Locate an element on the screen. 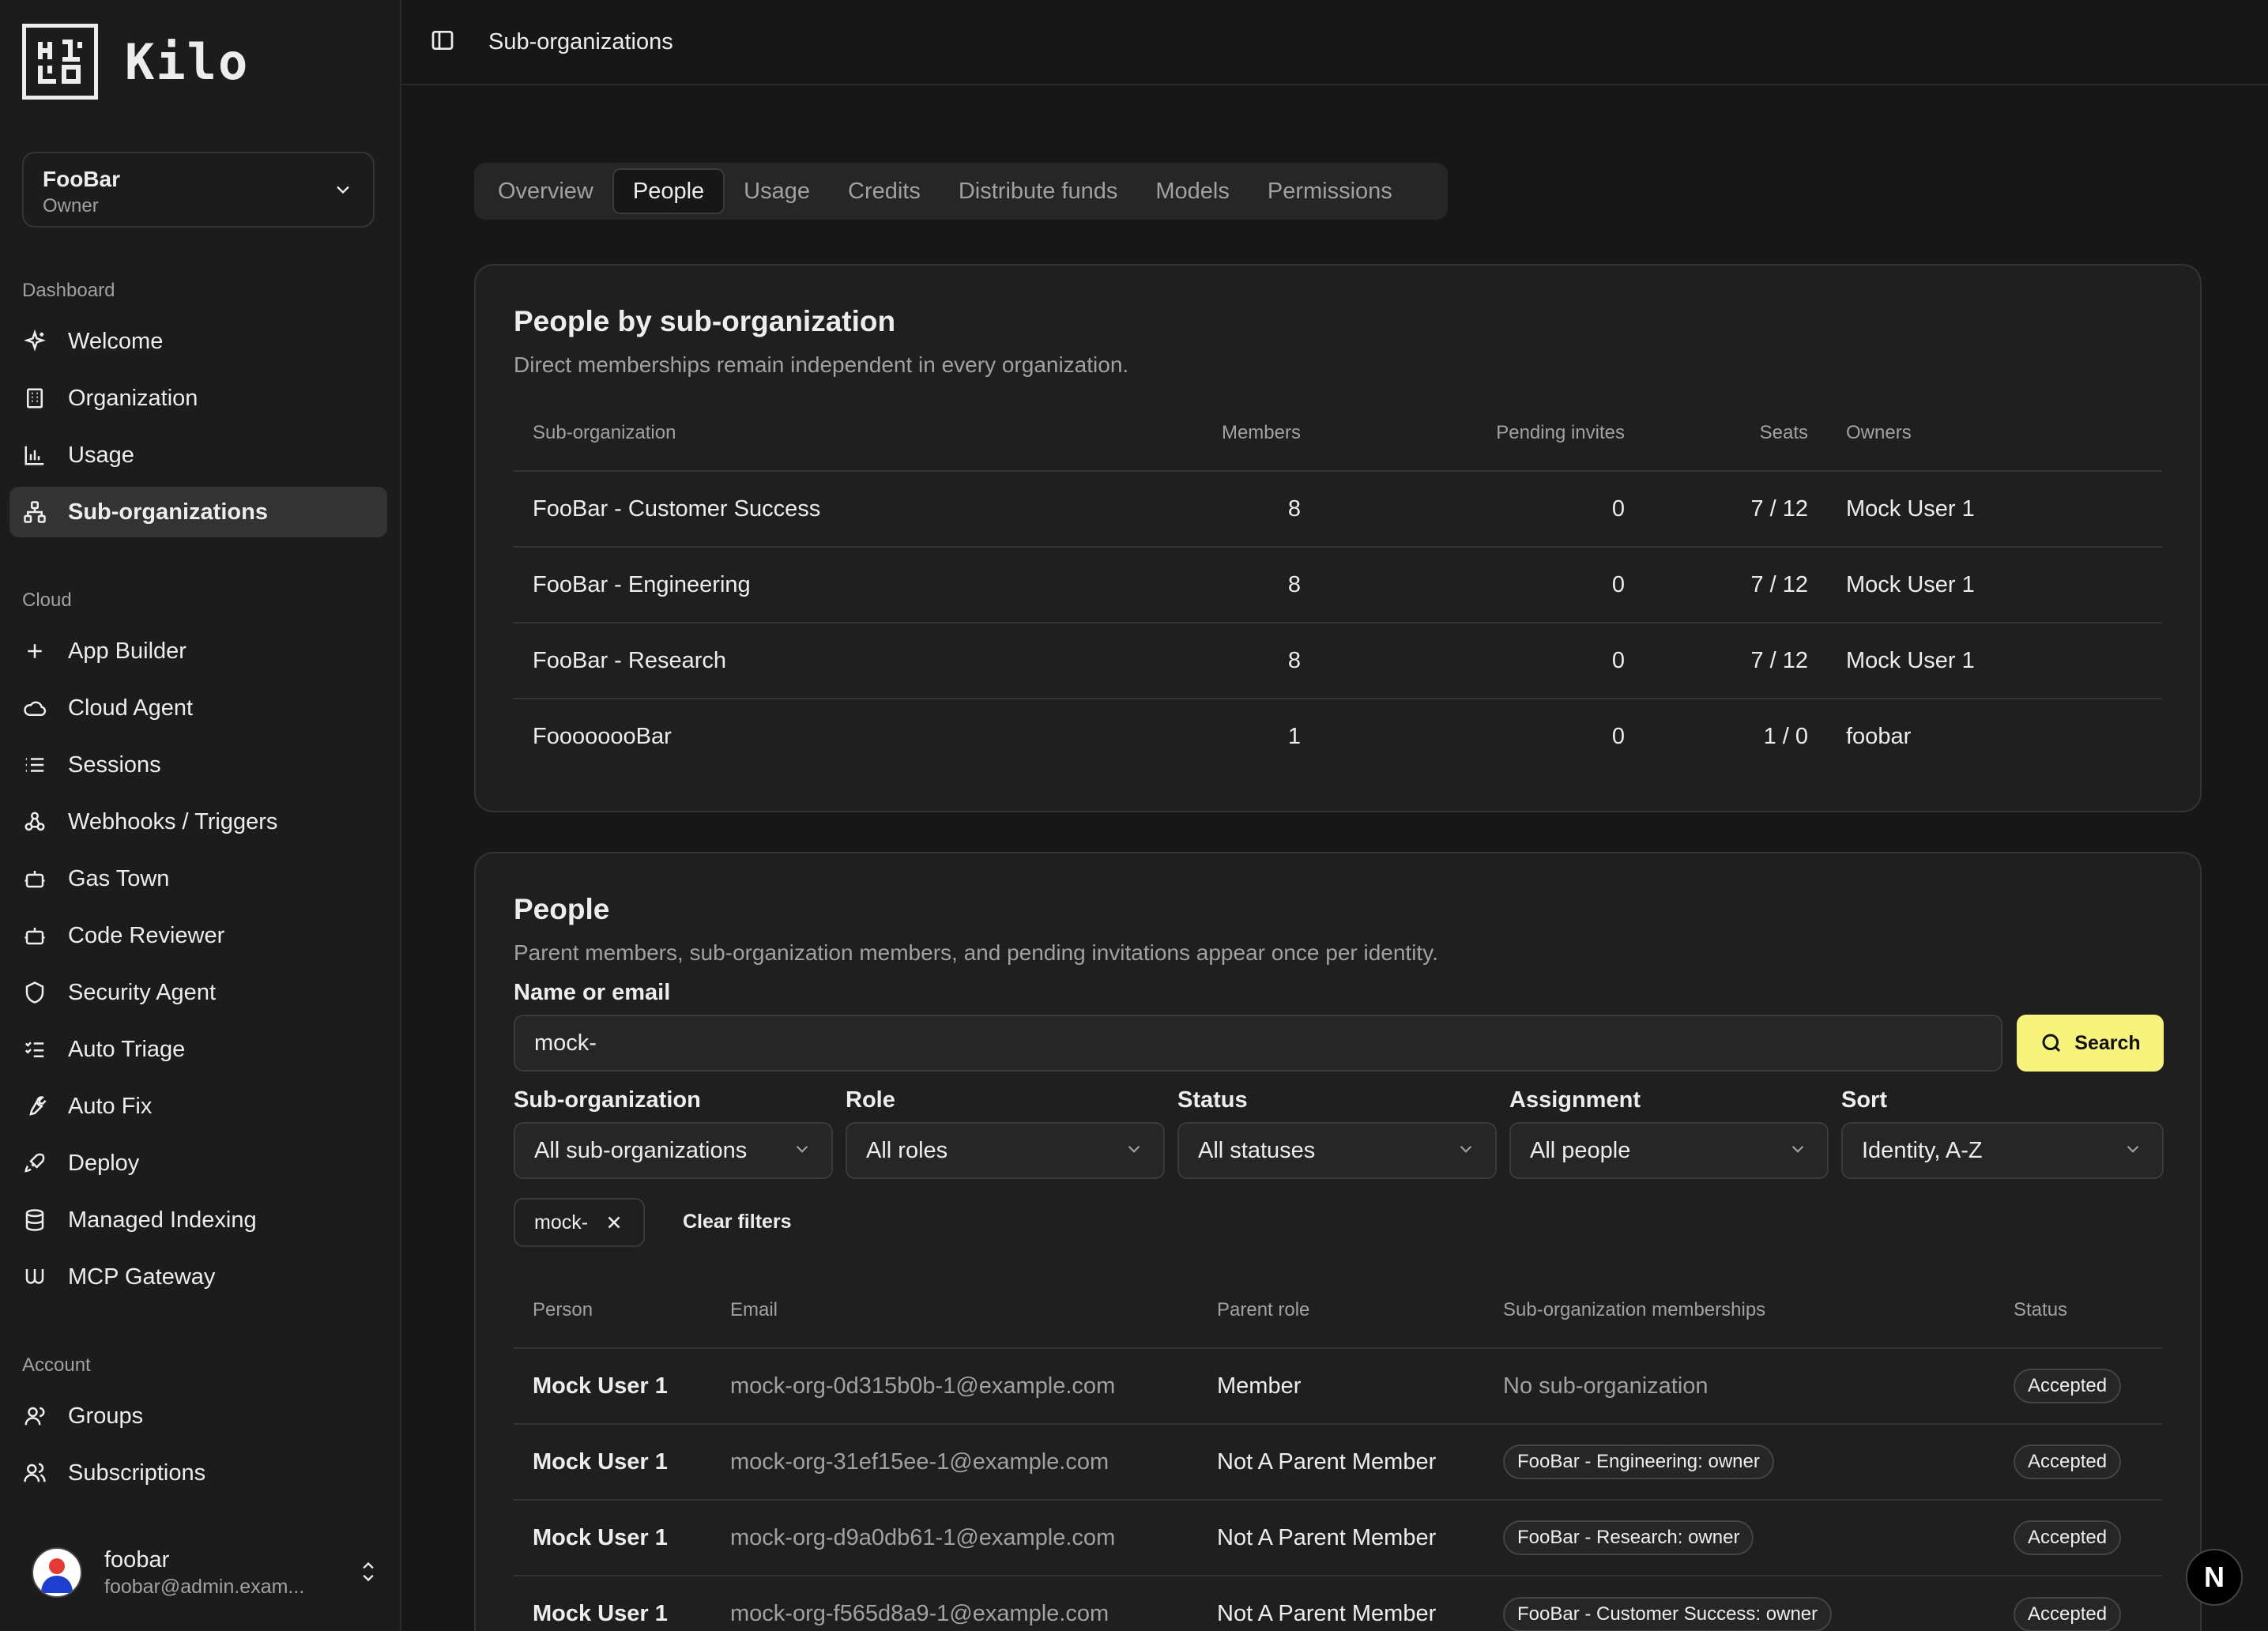 The width and height of the screenshot is (2268, 1631). sub-organization-select: All sub-organizations is located at coordinates (674, 1150).